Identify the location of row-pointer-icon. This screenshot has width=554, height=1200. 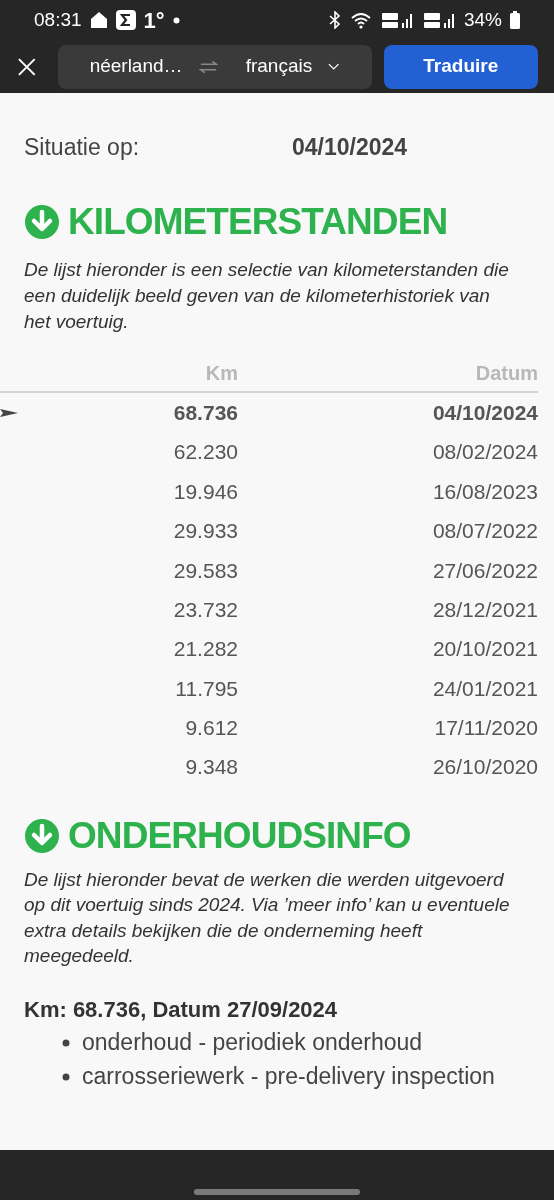
(9, 412).